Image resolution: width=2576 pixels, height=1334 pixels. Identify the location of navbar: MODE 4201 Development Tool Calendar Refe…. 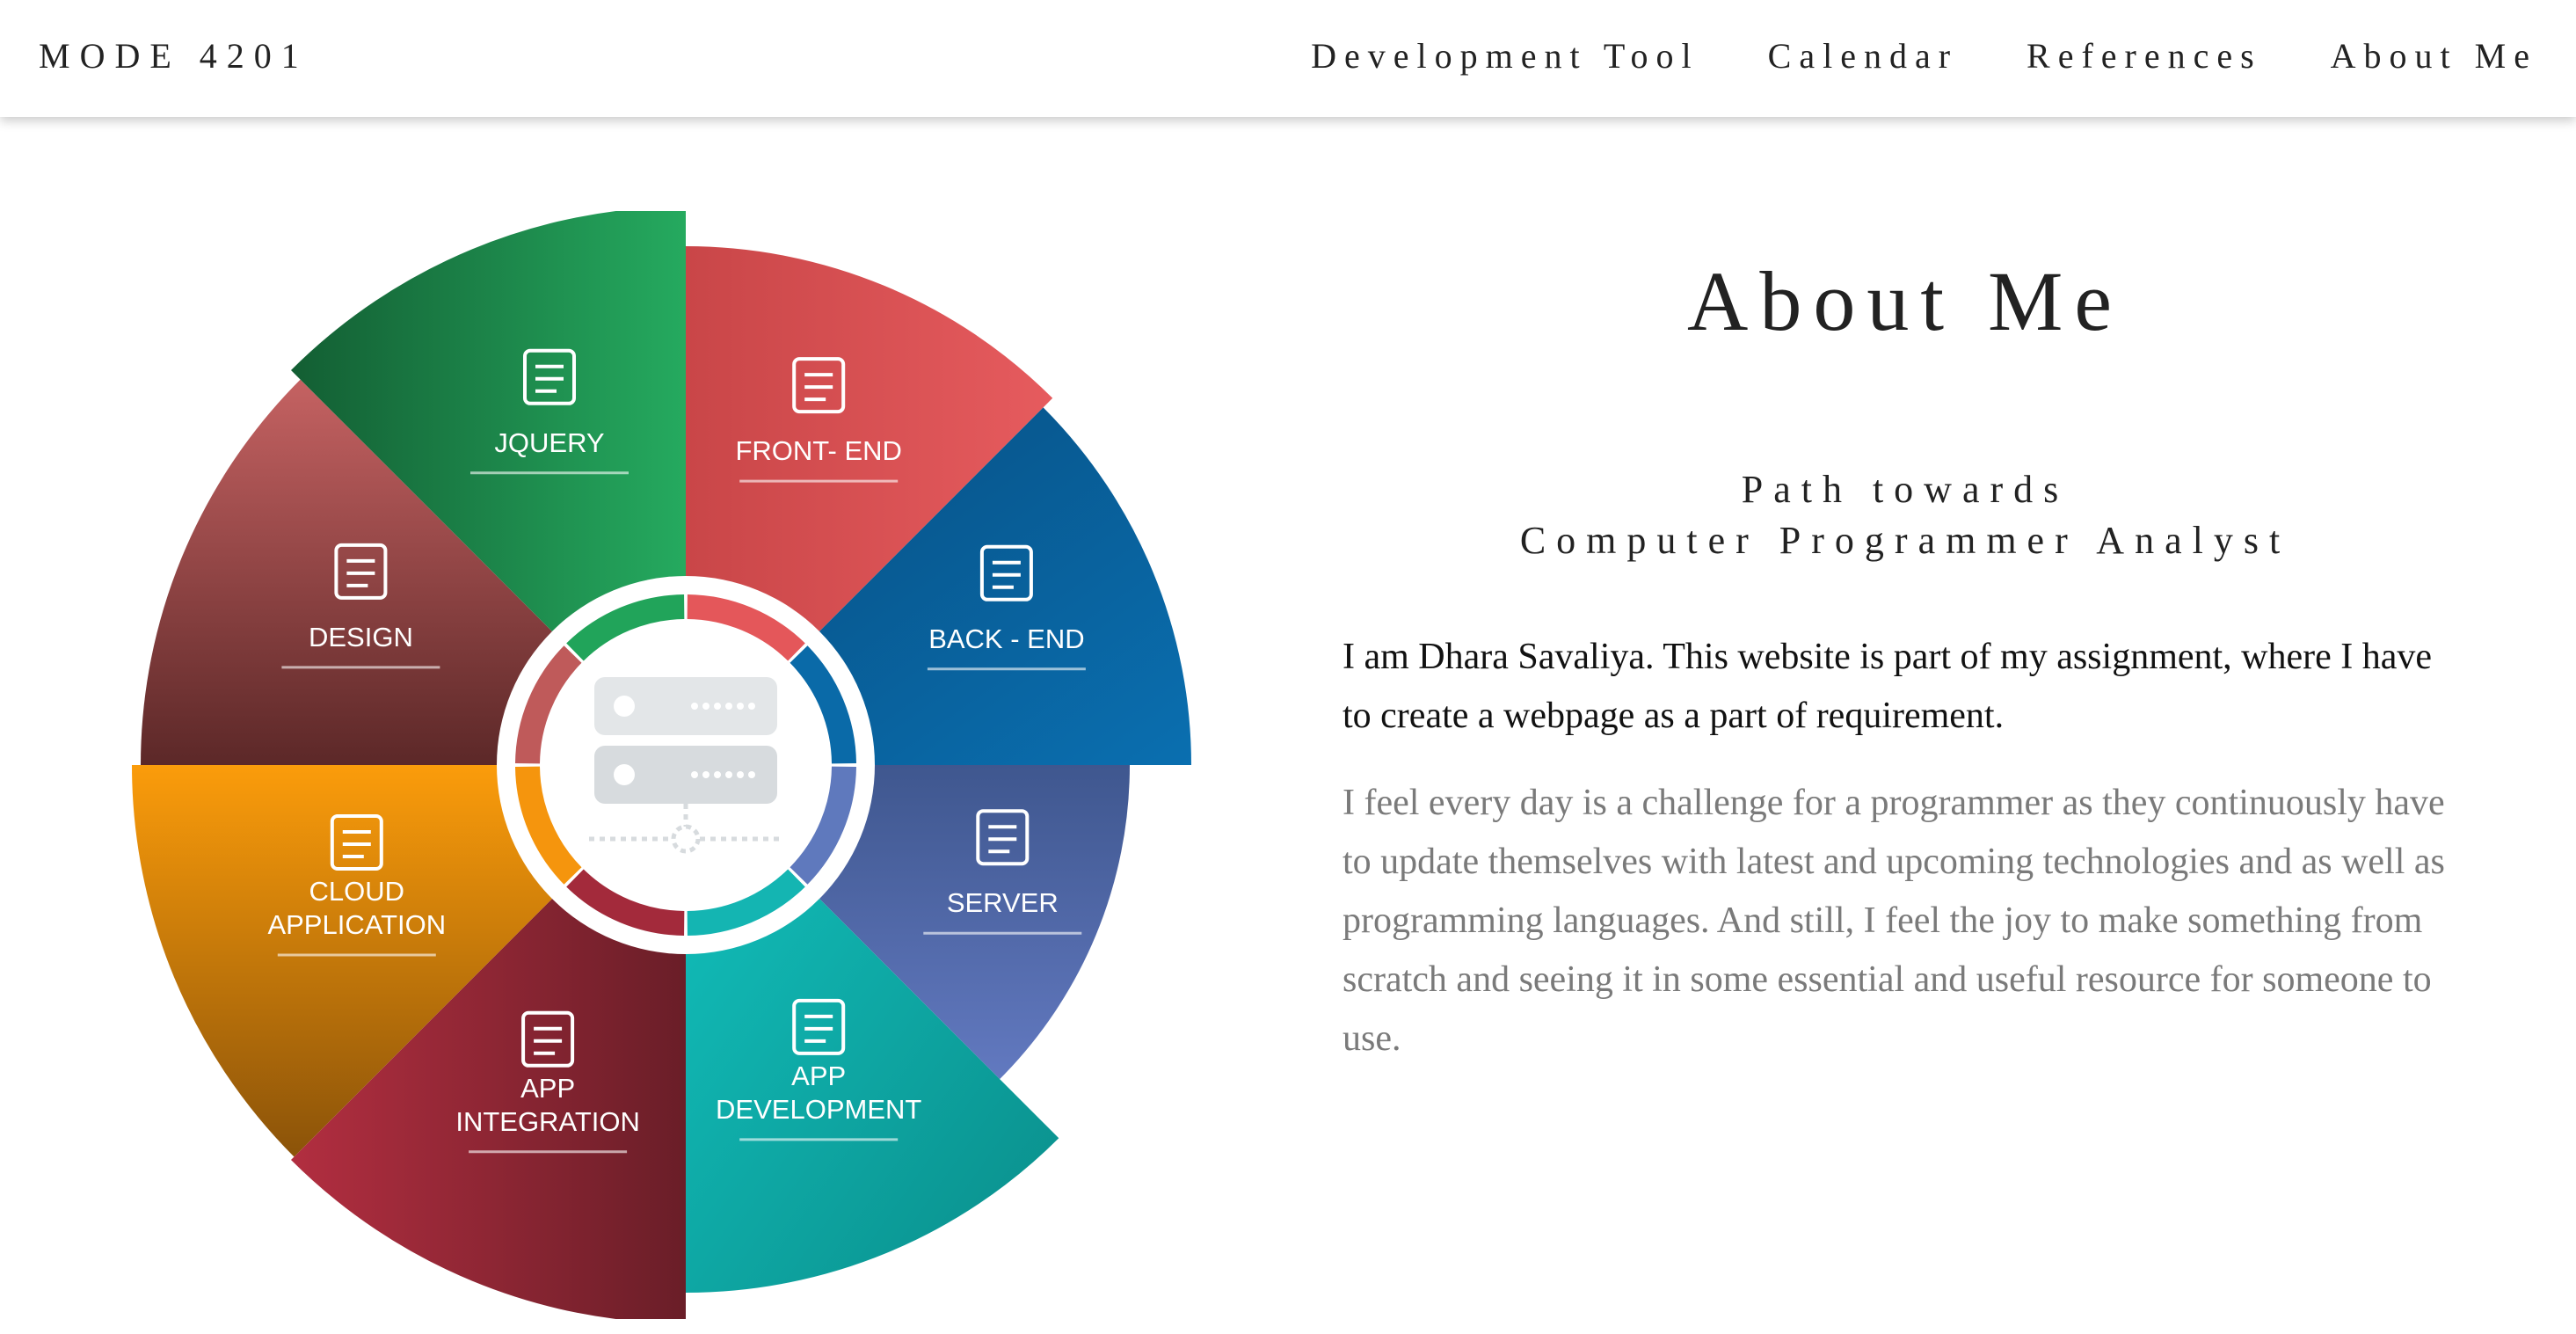
(1288, 58).